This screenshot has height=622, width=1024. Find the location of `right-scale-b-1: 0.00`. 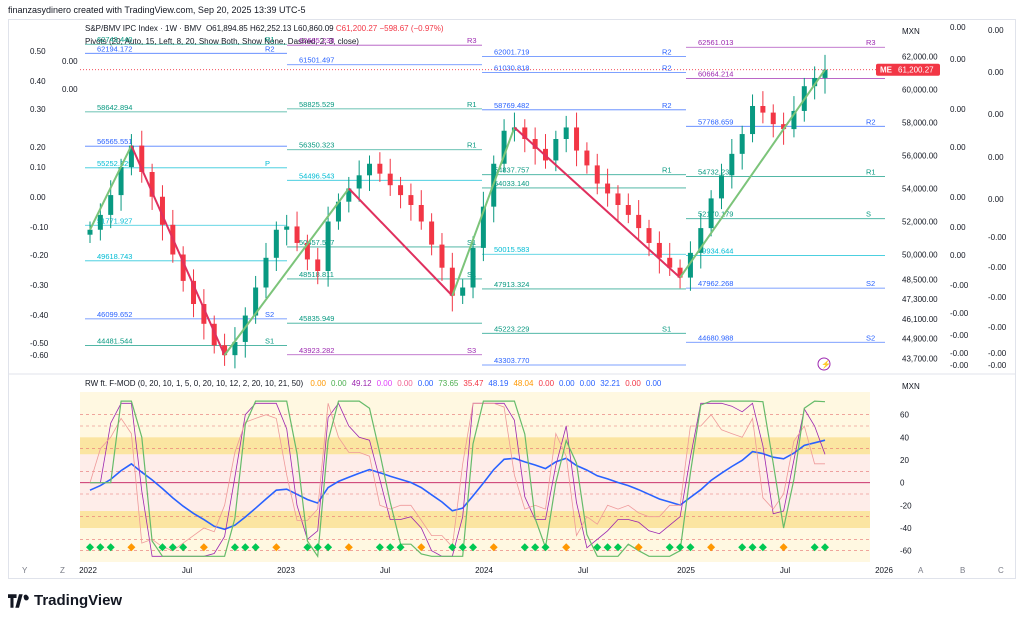

right-scale-b-1: 0.00 is located at coordinates (996, 72).